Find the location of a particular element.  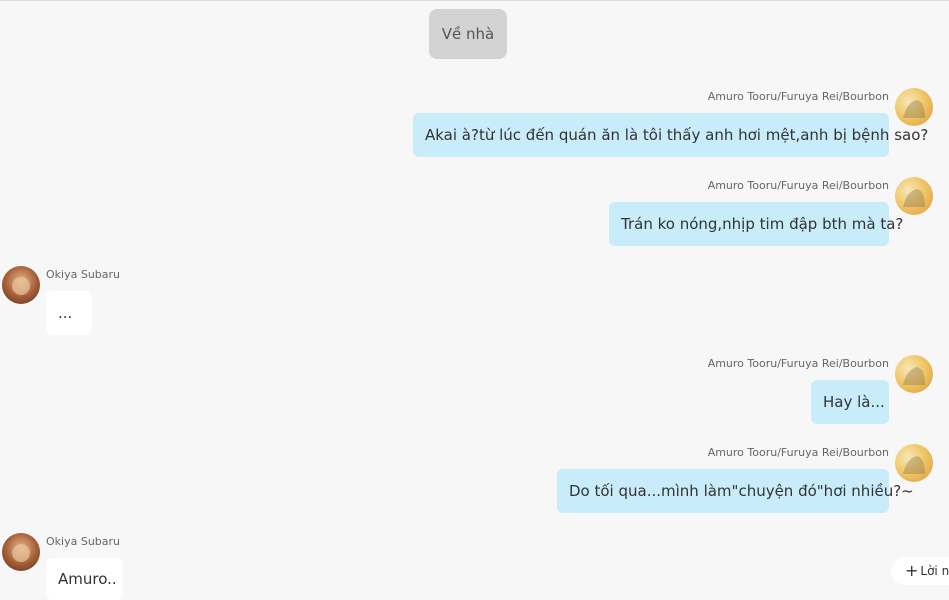

scene-label: Về nhà is located at coordinates (468, 34).